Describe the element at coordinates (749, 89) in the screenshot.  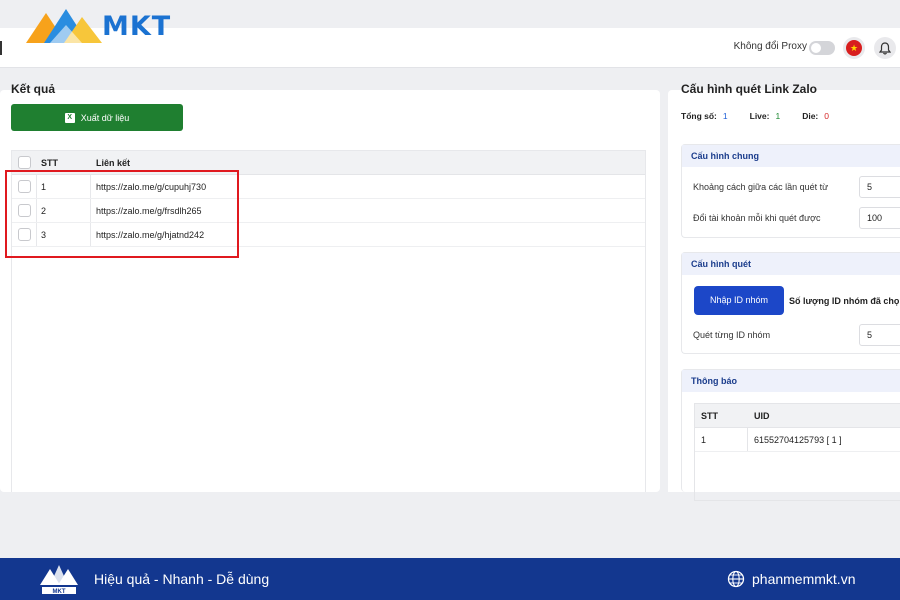
I see `config-title: Cấu hình quét Link Zalo` at that location.